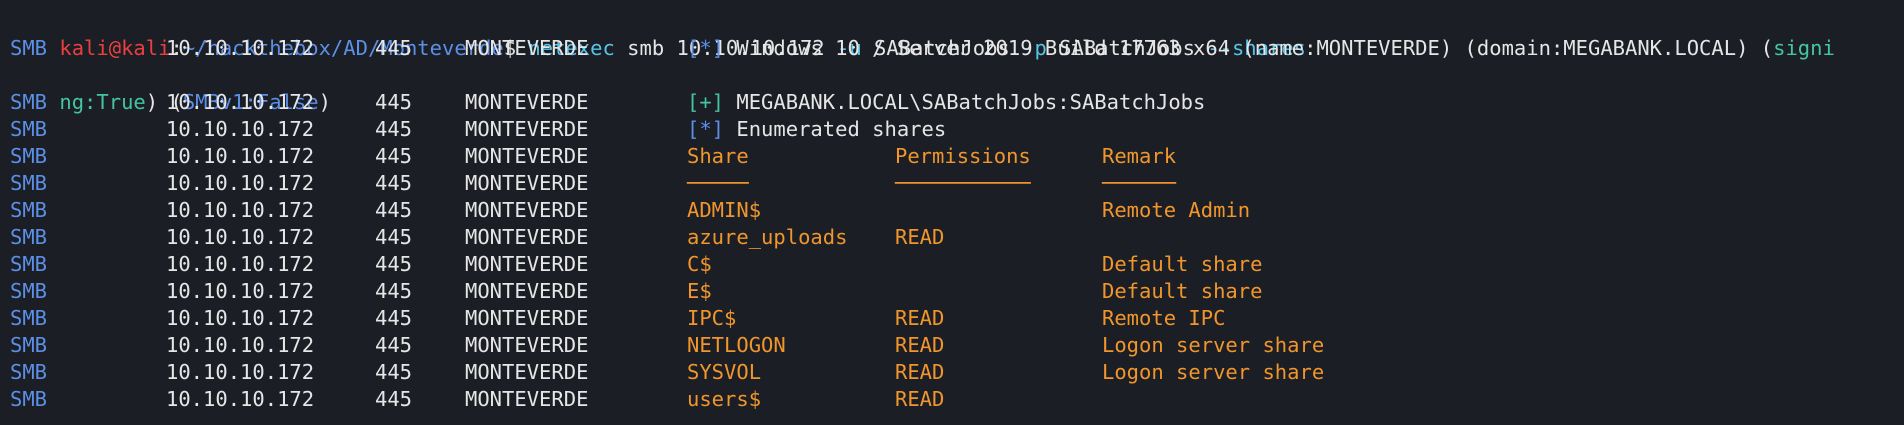  What do you see at coordinates (724, 372) in the screenshot?
I see `share-name: SYSVOL` at bounding box center [724, 372].